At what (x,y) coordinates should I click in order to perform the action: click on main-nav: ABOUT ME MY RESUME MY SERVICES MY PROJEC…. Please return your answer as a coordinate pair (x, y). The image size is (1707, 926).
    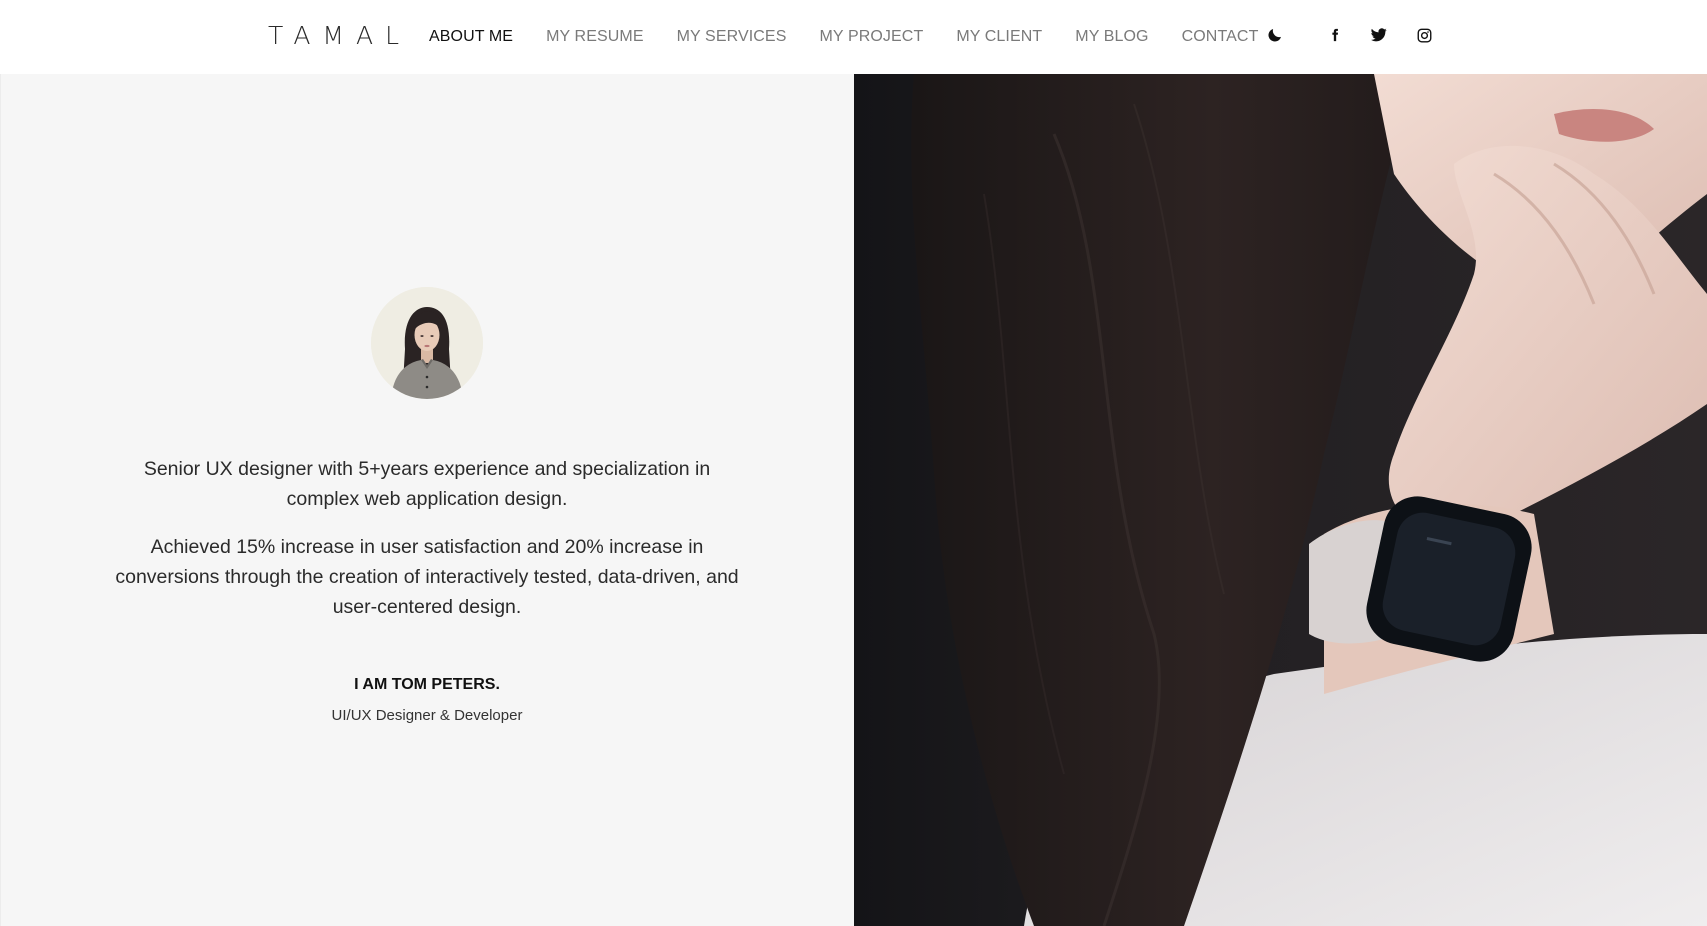
    Looking at the image, I should click on (843, 37).